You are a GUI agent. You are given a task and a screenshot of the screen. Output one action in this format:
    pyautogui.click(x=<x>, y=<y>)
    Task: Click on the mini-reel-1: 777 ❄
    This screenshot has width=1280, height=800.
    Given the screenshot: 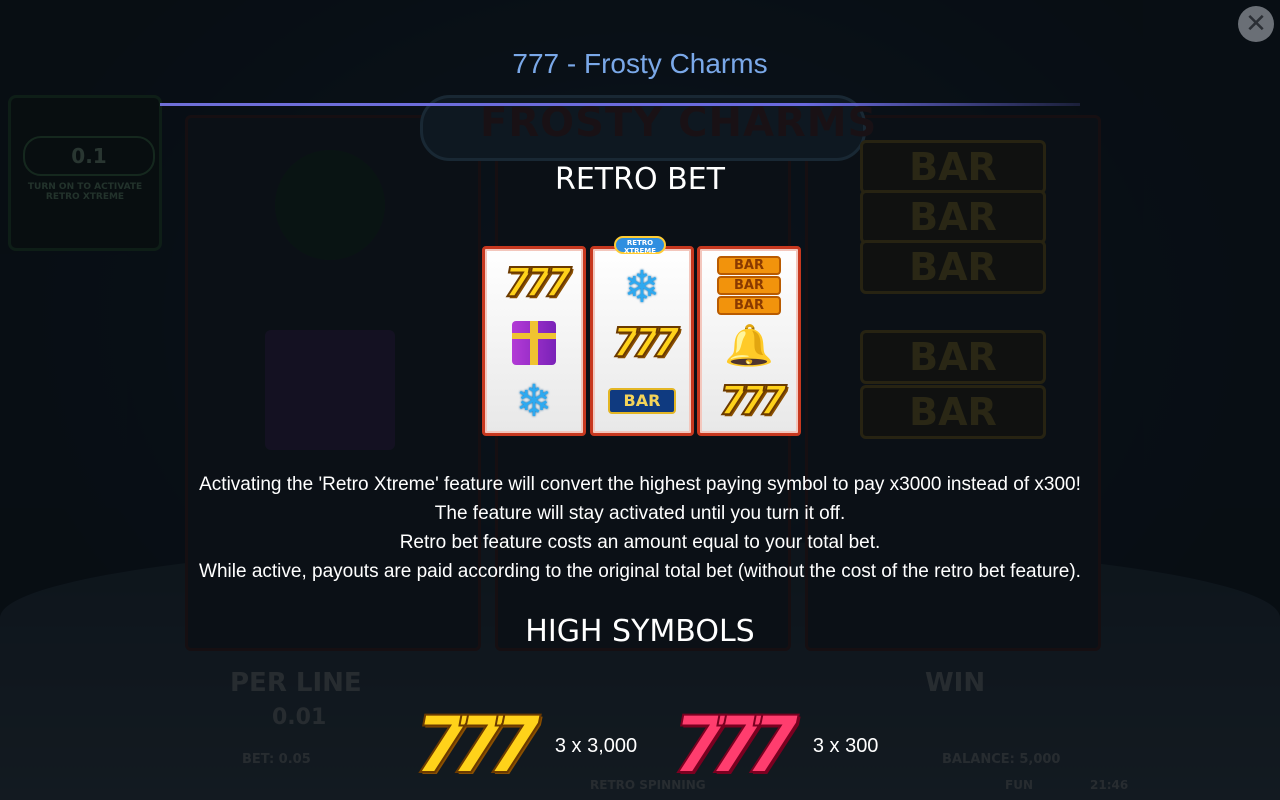 What is the action you would take?
    pyautogui.click(x=534, y=341)
    